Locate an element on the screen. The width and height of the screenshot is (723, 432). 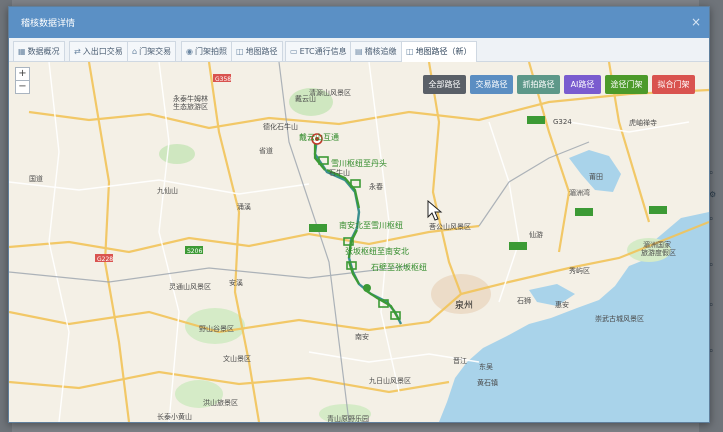
capture-route-button: 抓拍路径 is located at coordinates (538, 84).